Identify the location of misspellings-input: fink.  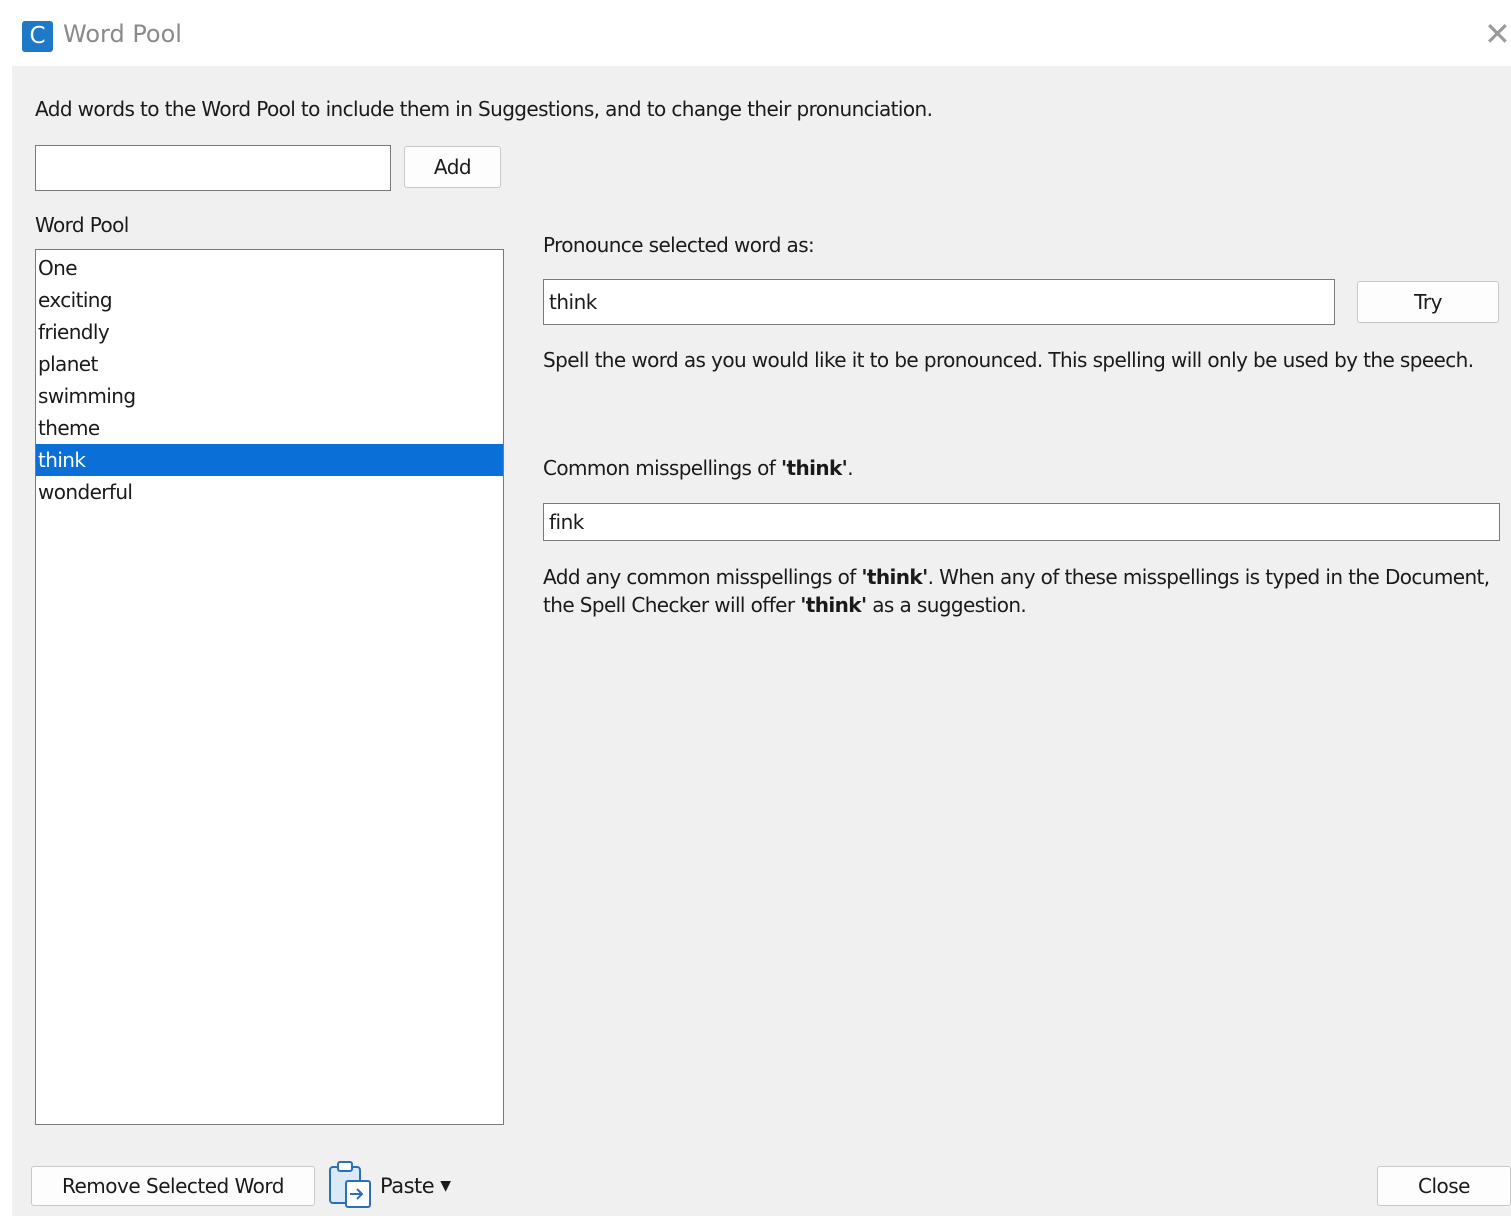
(1021, 522).